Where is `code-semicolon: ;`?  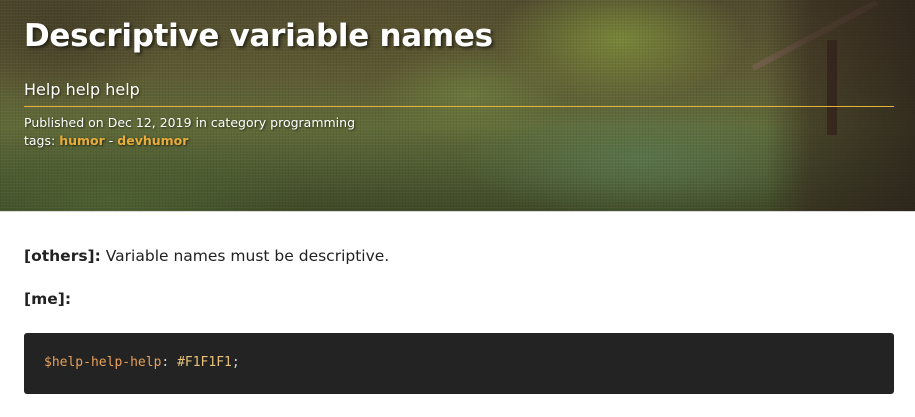 code-semicolon: ; is located at coordinates (235, 362).